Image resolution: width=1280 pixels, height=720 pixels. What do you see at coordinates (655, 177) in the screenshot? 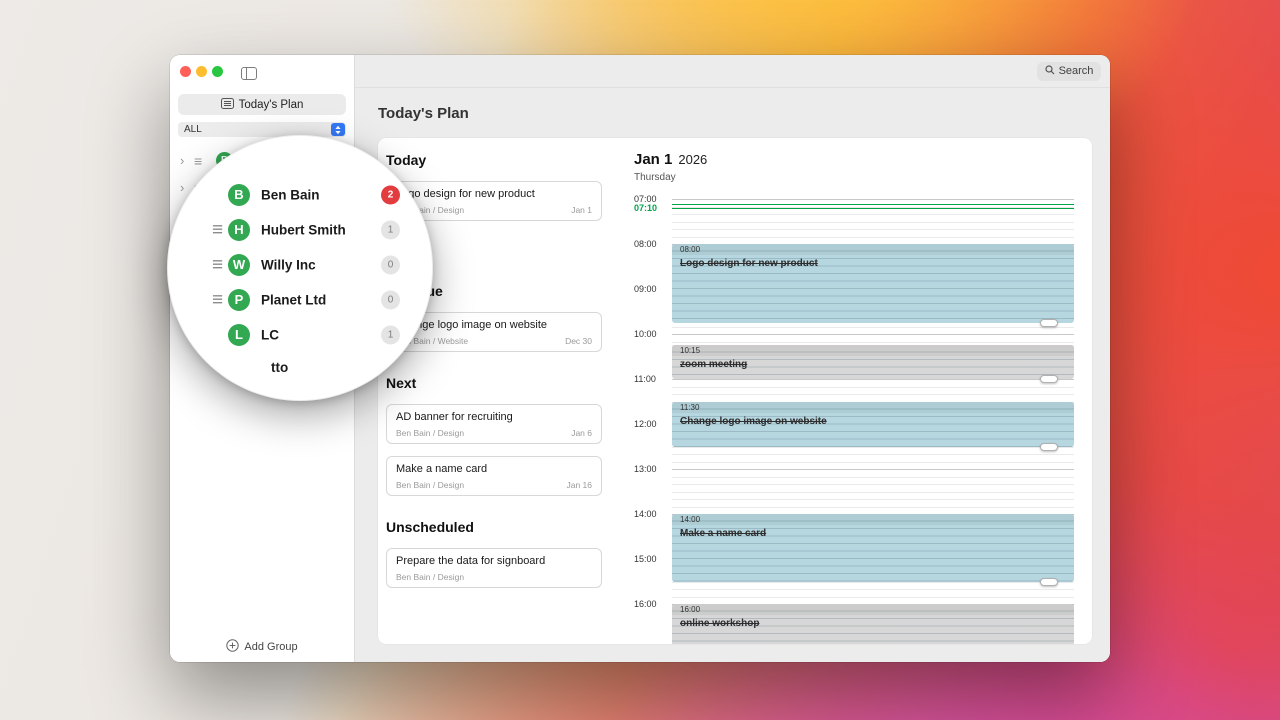
I see `timeline-weekday: Thursday` at bounding box center [655, 177].